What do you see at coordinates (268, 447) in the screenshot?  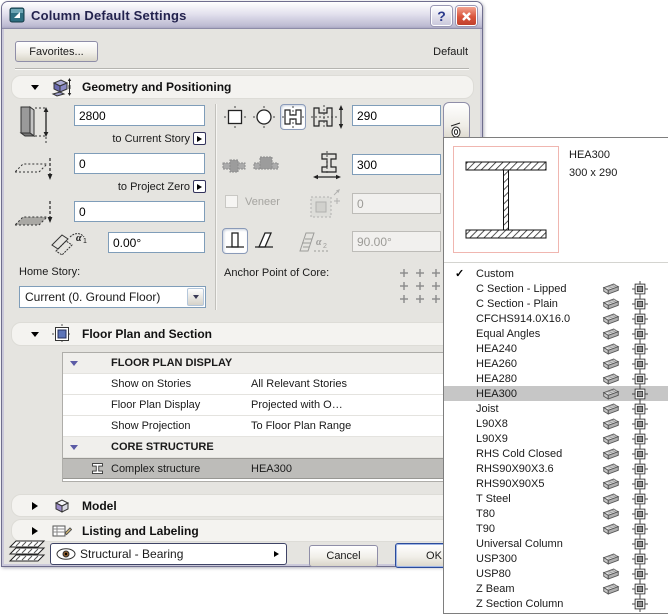 I see `table-group-row: CORE STRUCTURE` at bounding box center [268, 447].